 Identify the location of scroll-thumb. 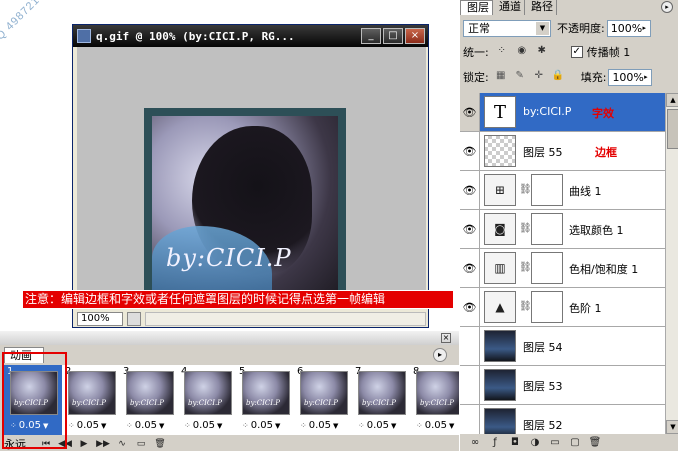
(672, 129).